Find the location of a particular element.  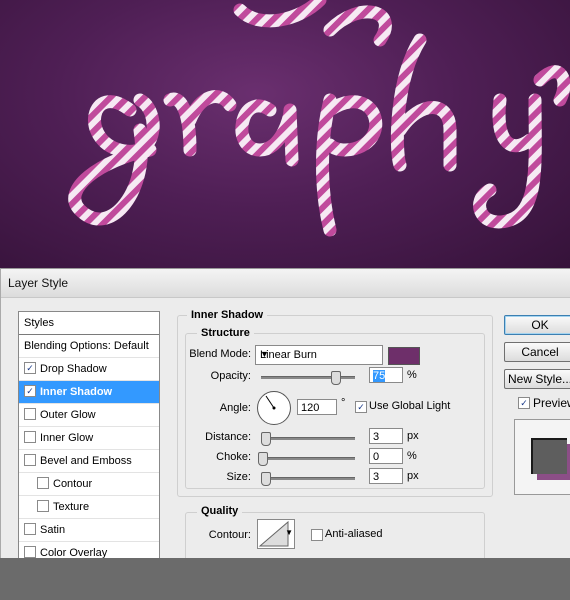

angle-dial is located at coordinates (274, 408).